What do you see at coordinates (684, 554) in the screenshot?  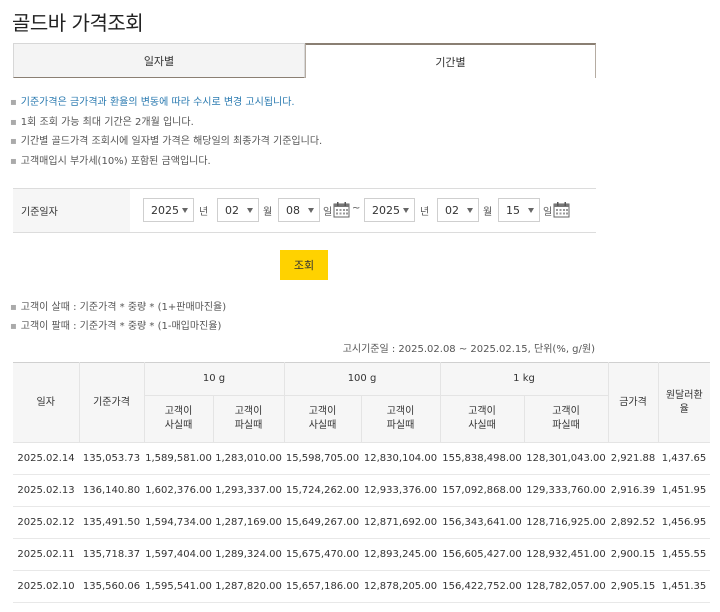 I see `cell-fx-rate: 1,455.55` at bounding box center [684, 554].